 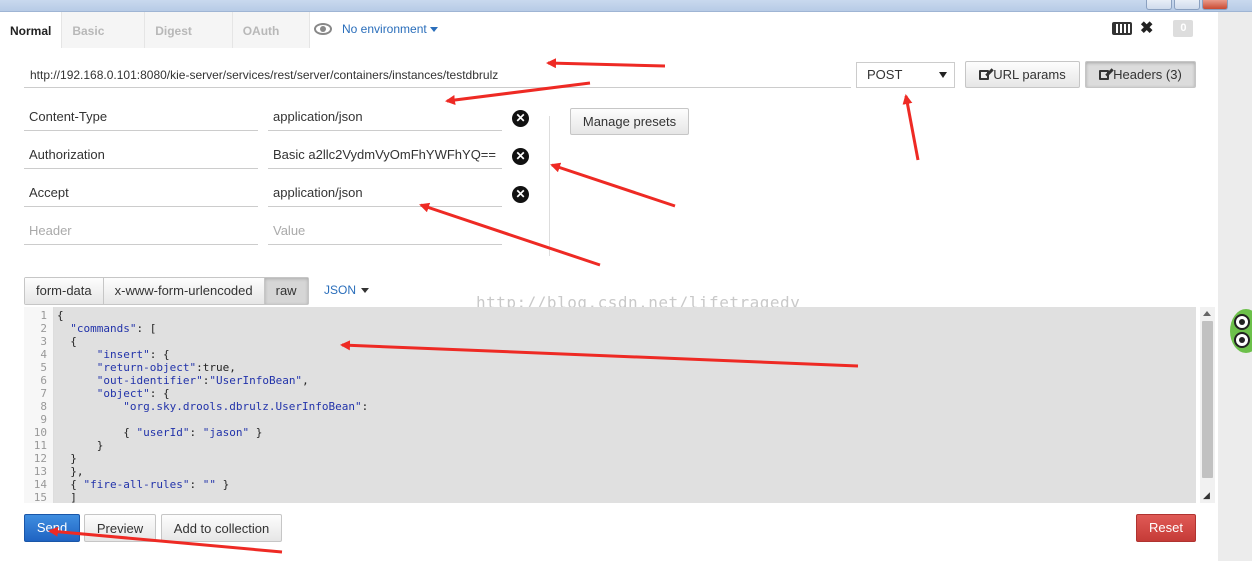 What do you see at coordinates (385, 155) in the screenshot?
I see `header-value-input: Basic a2llc2VydmVyOmFhYWFhYQ==` at bounding box center [385, 155].